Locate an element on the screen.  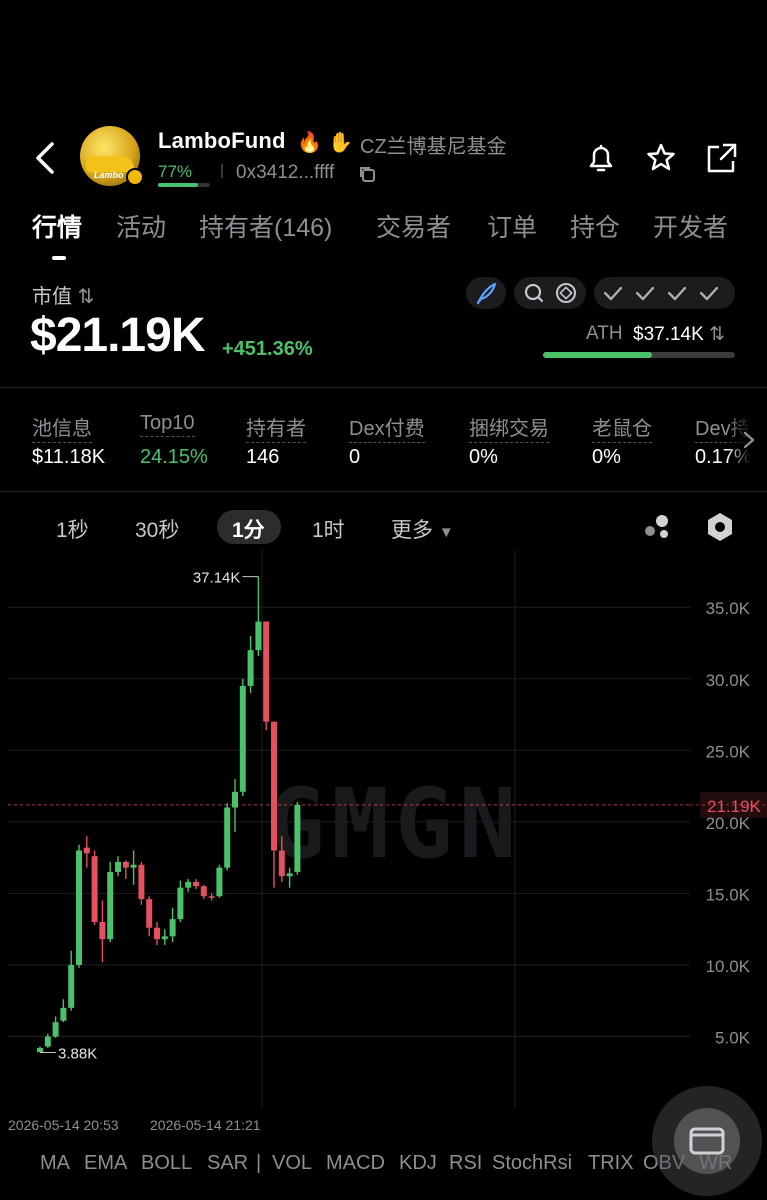
indicator-sar: SAR is located at coordinates (227, 1163).